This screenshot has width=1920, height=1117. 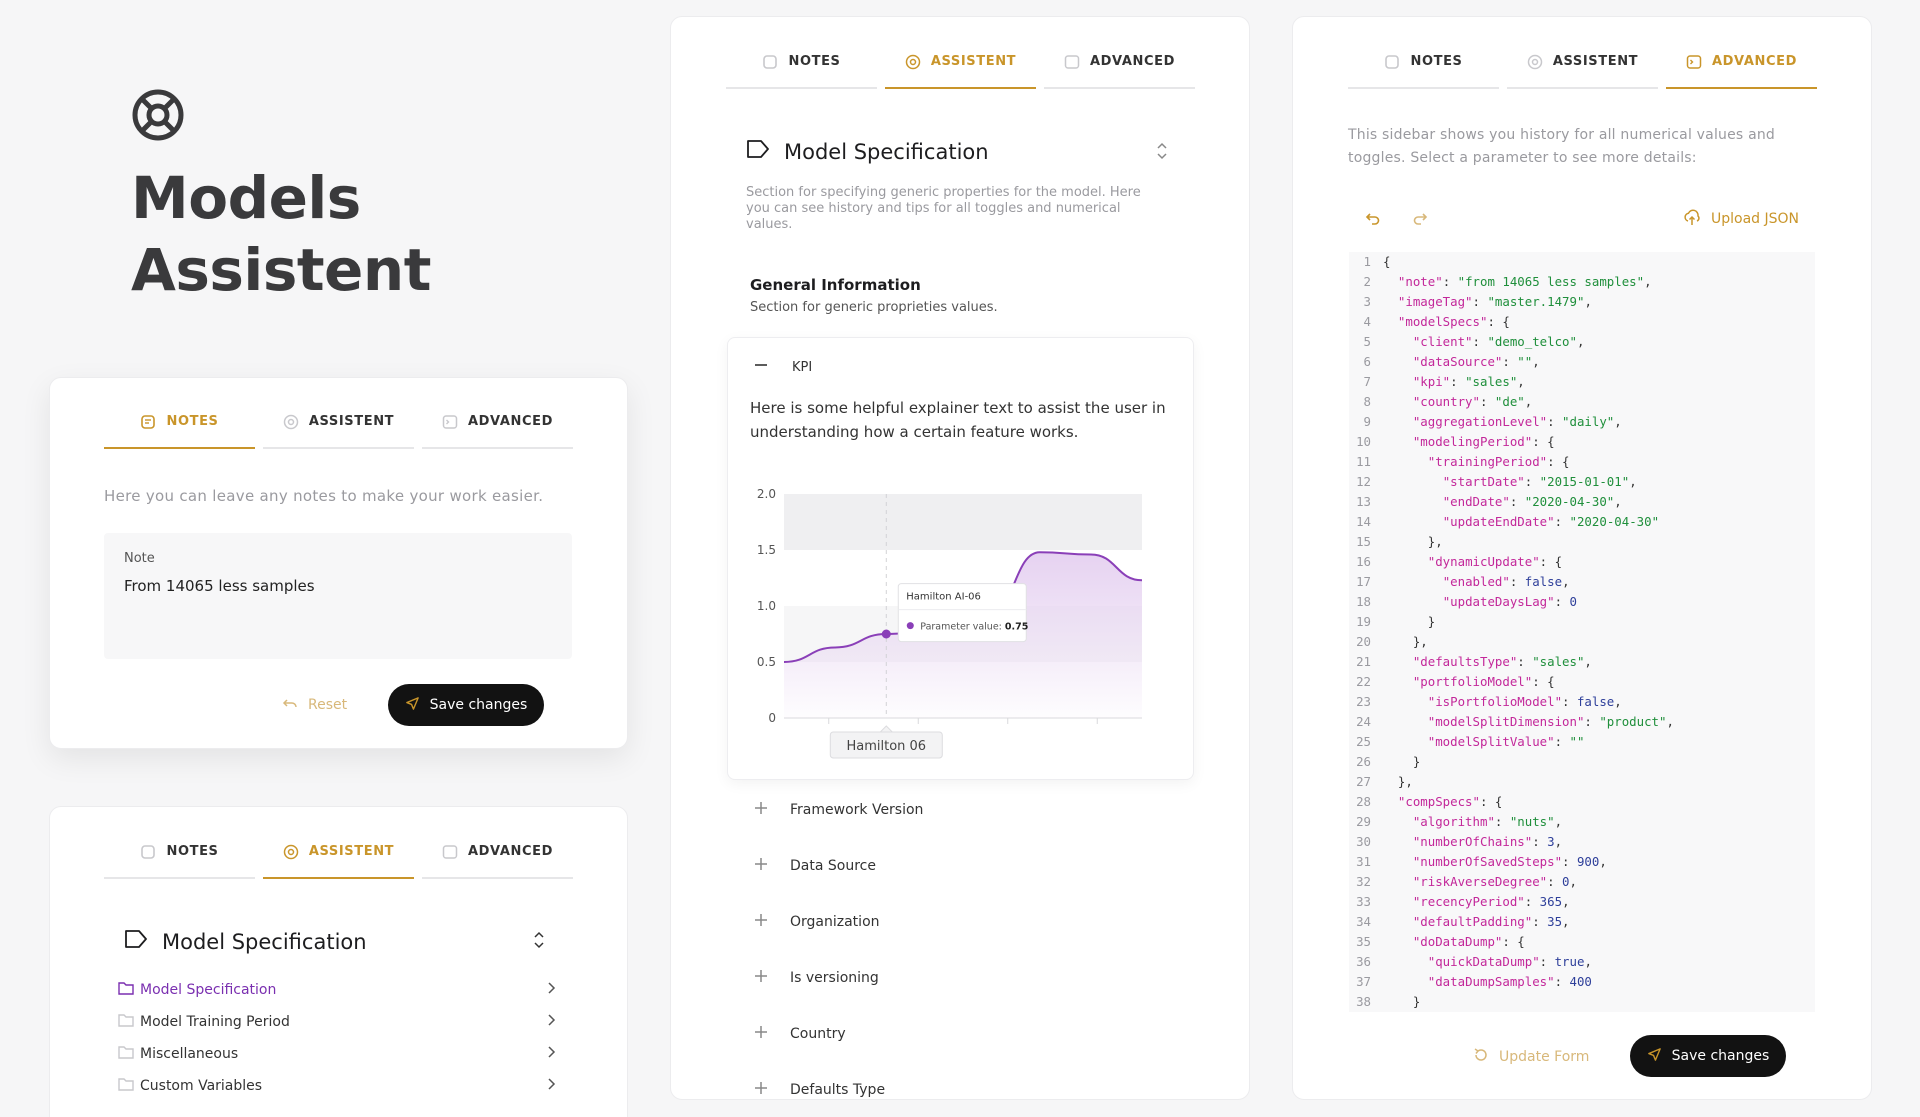 I want to click on code-line: 13 "endDate": "2020-04-30",, so click(x=1582, y=502).